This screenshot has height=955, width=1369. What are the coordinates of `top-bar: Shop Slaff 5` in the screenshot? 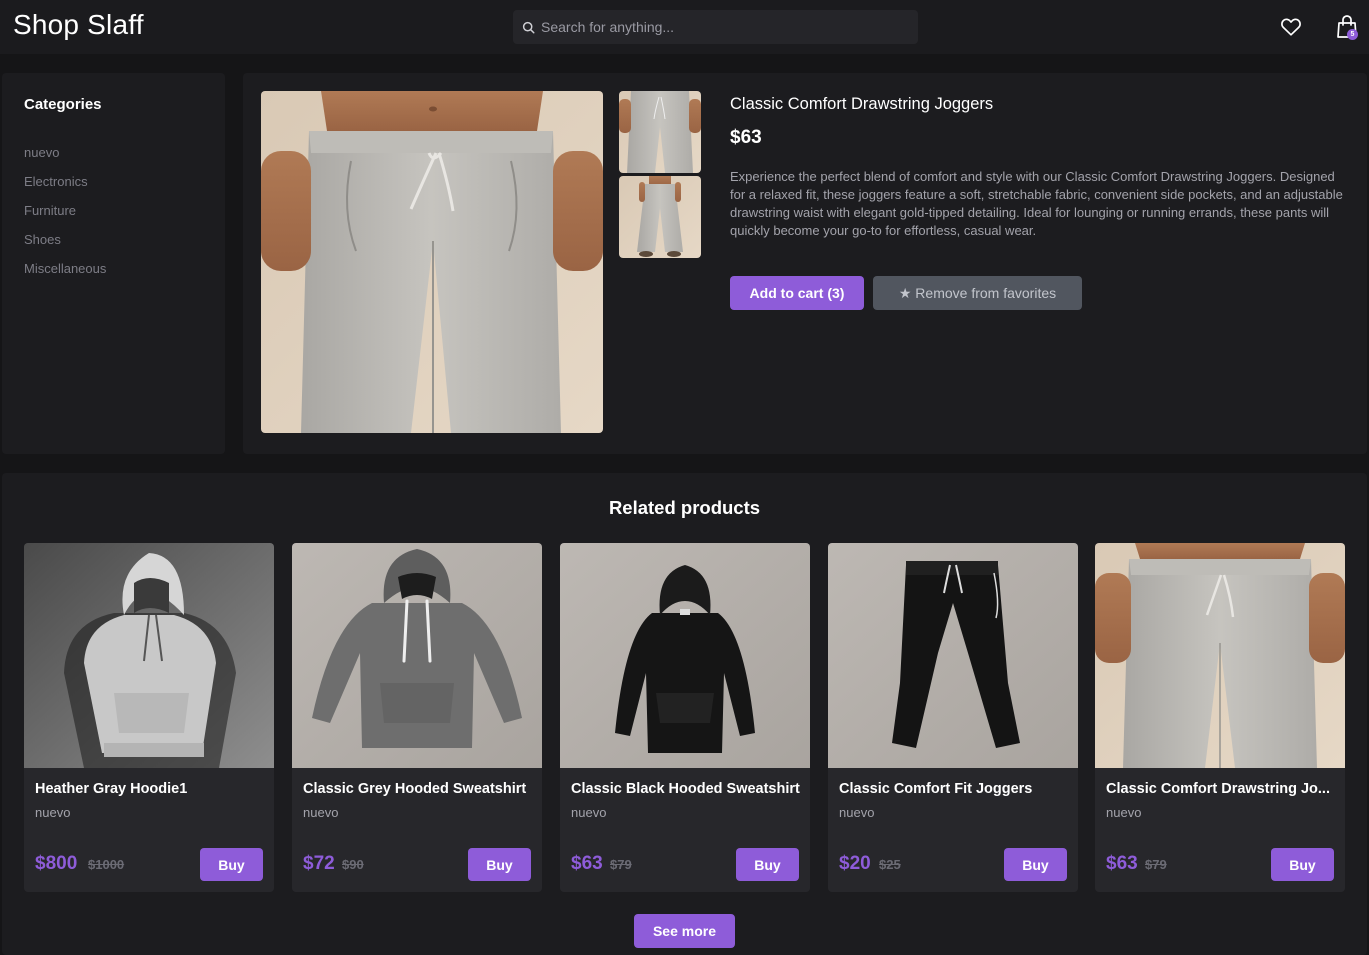 It's located at (684, 27).